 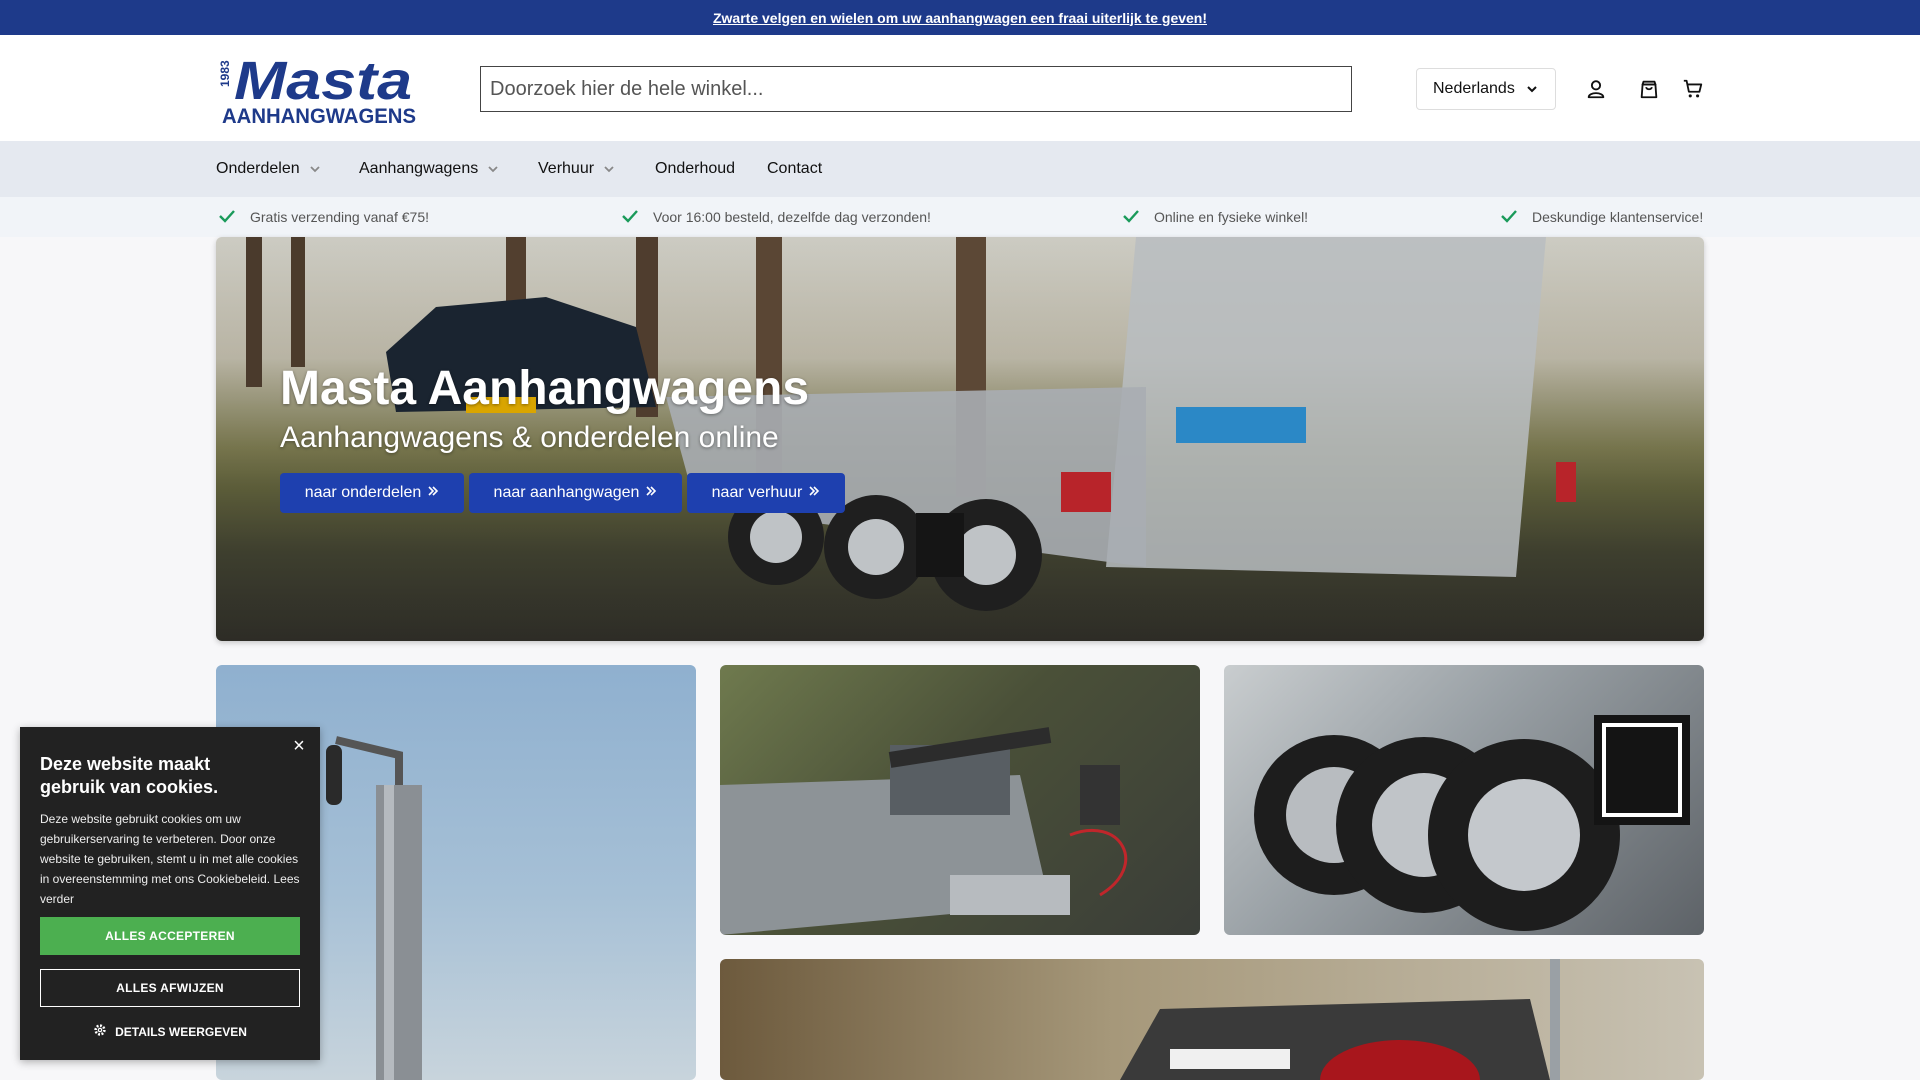 I want to click on reject-all-button: ALLES AFWIJZEN, so click(x=170, y=988).